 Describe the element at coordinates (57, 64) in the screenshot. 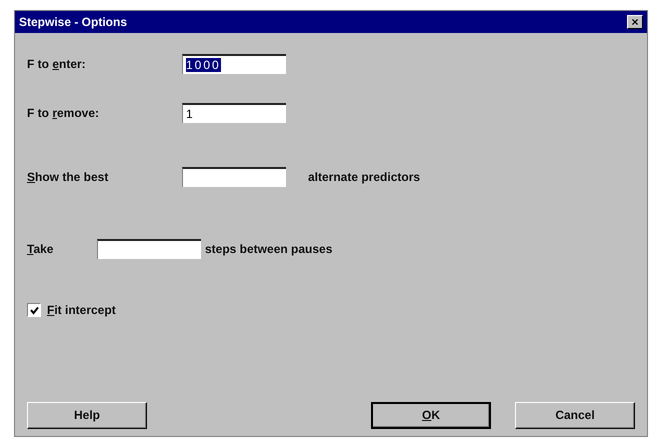

I see `field-label: F to enter:` at that location.